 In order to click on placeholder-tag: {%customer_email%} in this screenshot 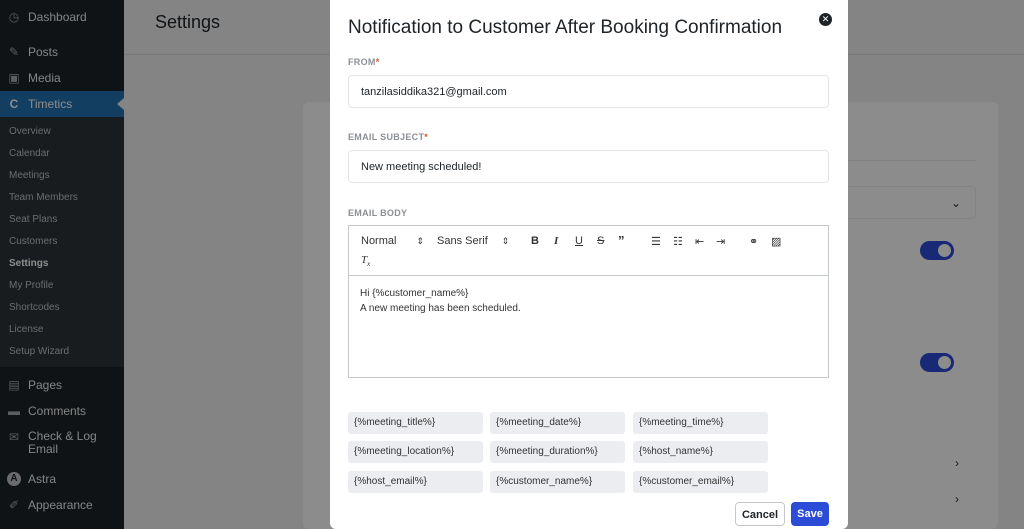, I will do `click(700, 482)`.